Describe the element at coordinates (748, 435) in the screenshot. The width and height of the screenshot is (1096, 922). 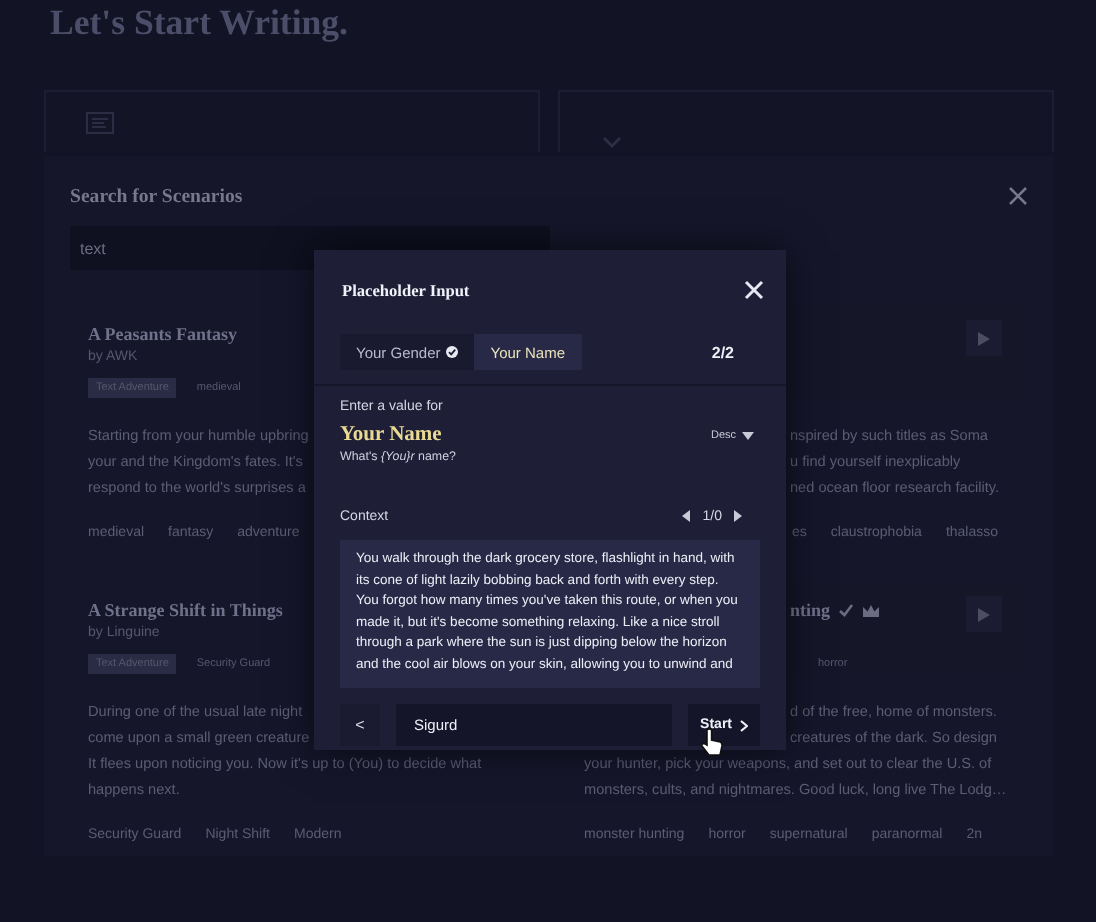
I see `caret-icon` at that location.